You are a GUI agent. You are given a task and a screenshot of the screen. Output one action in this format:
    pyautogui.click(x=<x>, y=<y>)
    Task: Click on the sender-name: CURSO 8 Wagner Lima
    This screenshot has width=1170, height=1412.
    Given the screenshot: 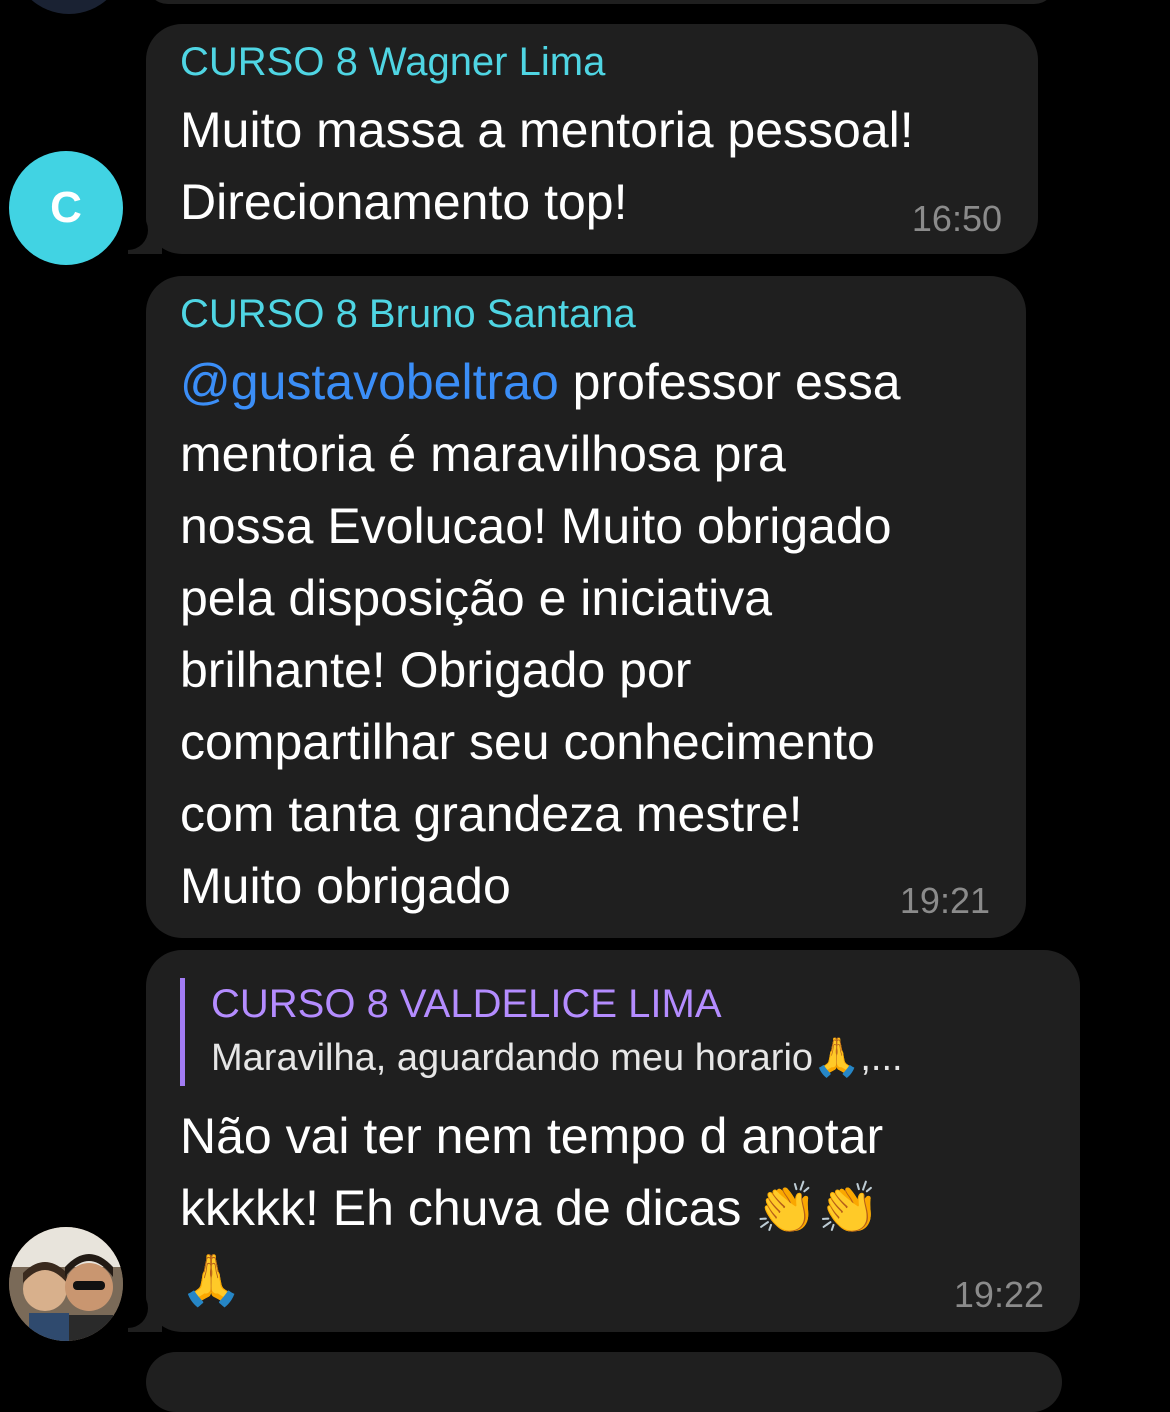 What is the action you would take?
    pyautogui.click(x=592, y=62)
    